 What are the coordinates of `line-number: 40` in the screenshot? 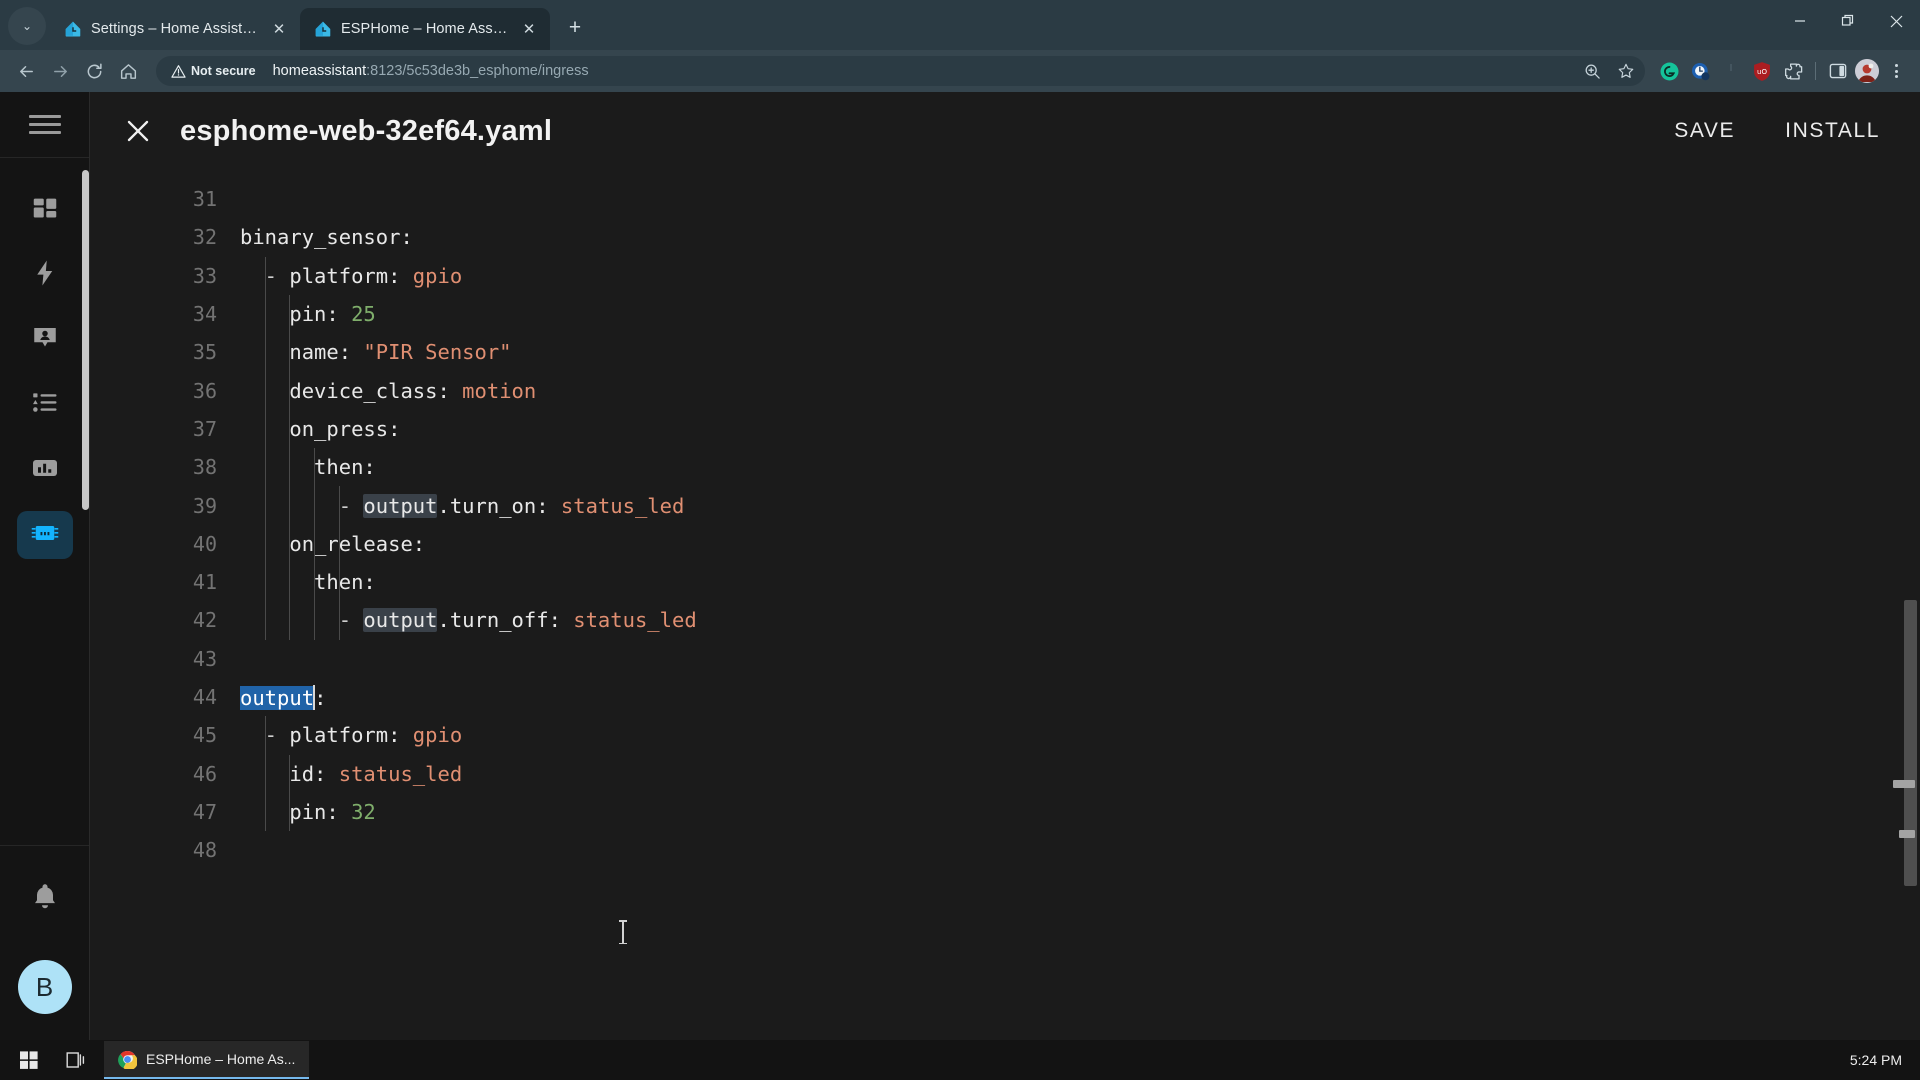 It's located at (204, 543).